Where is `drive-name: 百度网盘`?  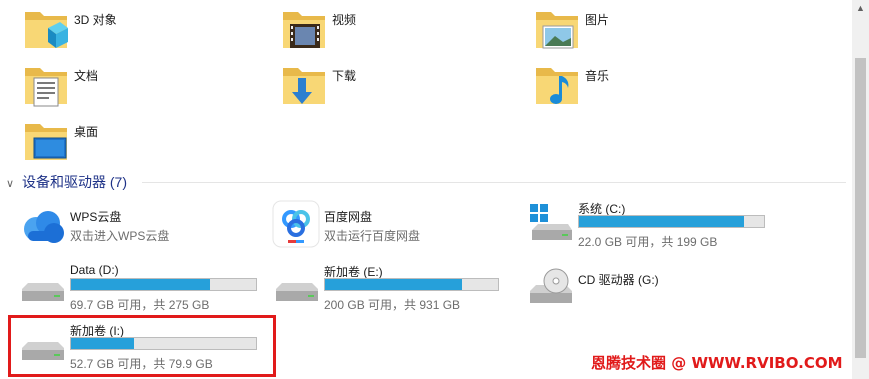 drive-name: 百度网盘 is located at coordinates (348, 217).